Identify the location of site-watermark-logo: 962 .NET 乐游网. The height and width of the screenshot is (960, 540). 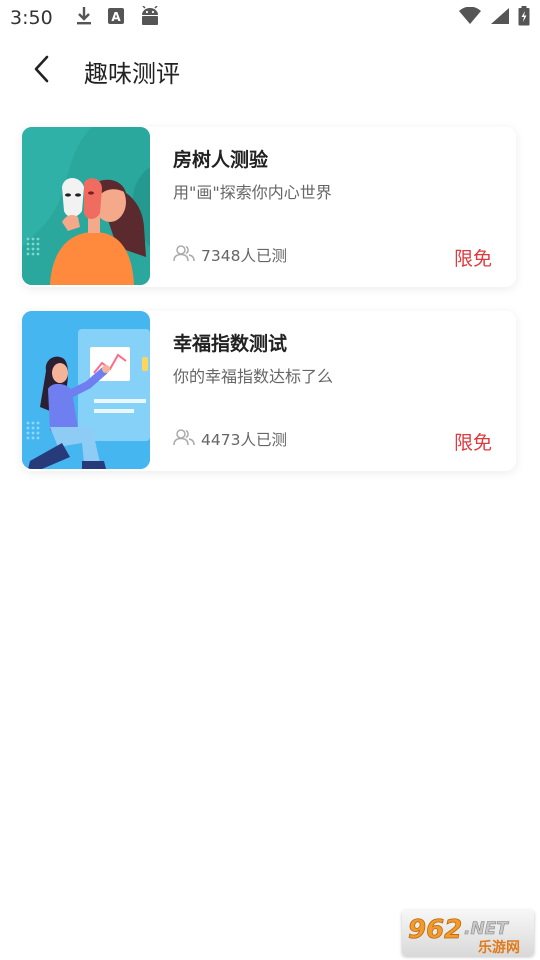
(468, 933).